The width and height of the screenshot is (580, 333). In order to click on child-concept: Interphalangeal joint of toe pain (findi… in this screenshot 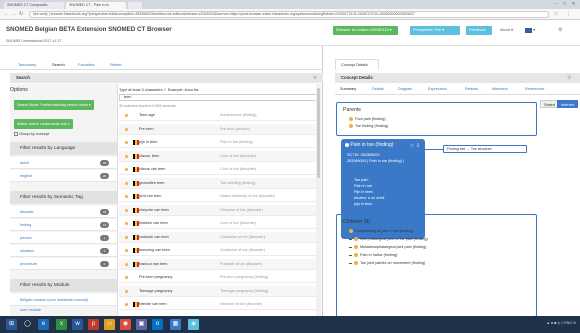, I will do `click(388, 239)`.